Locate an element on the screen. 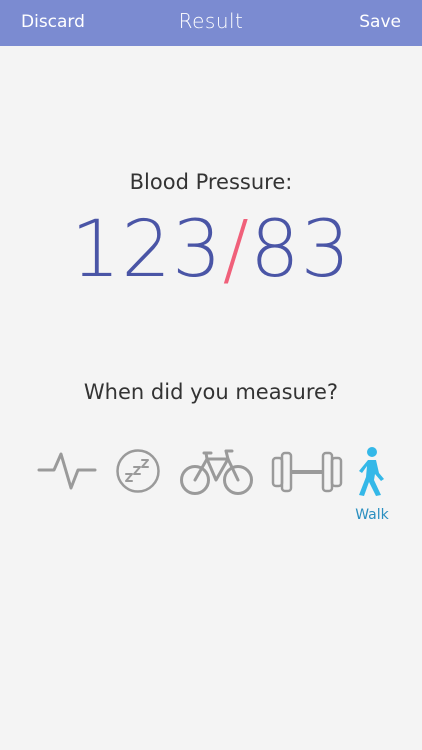 The image size is (422, 750). activity-heartbeat is located at coordinates (67, 470).